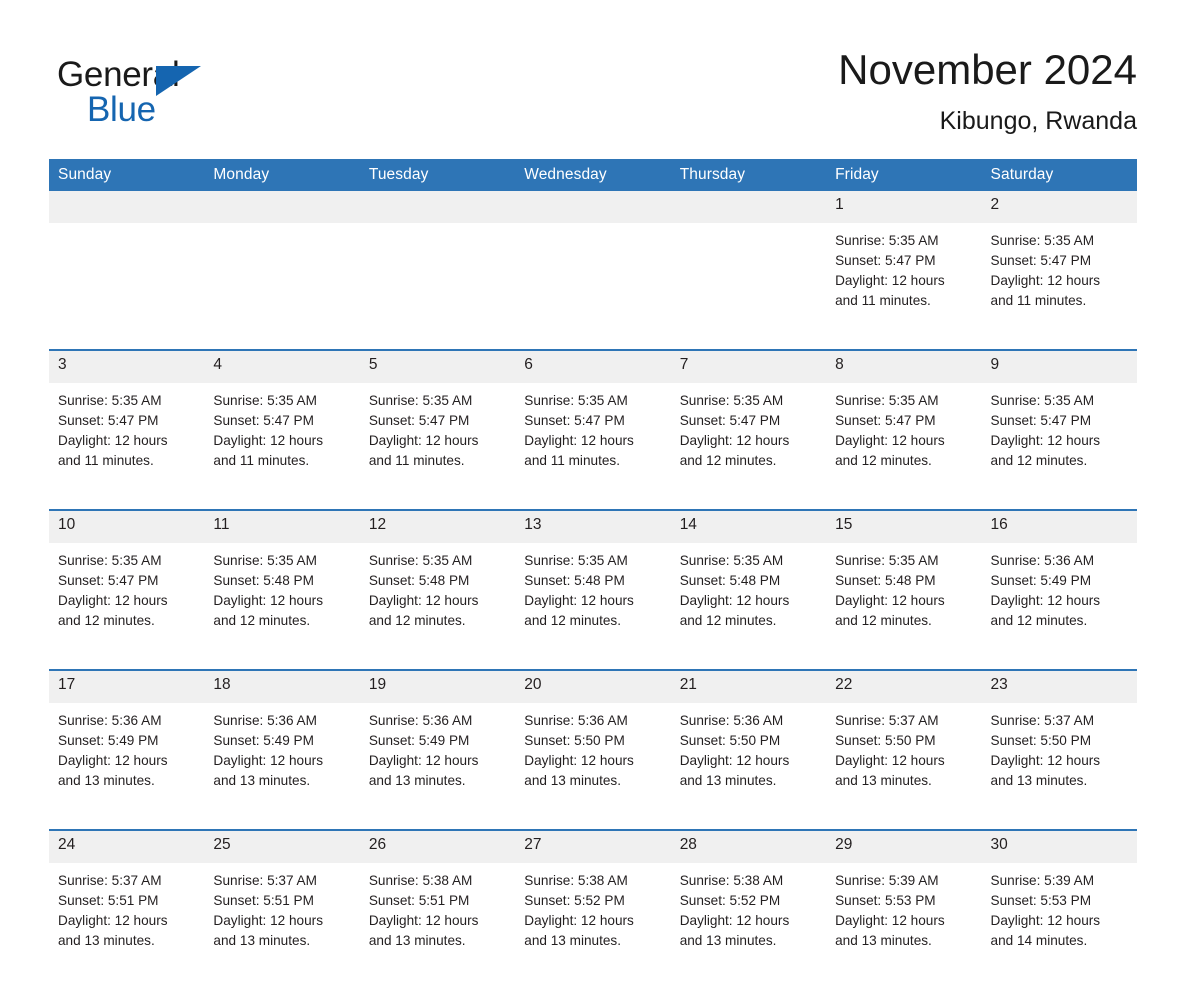  I want to click on day-number: 12, so click(437, 527).